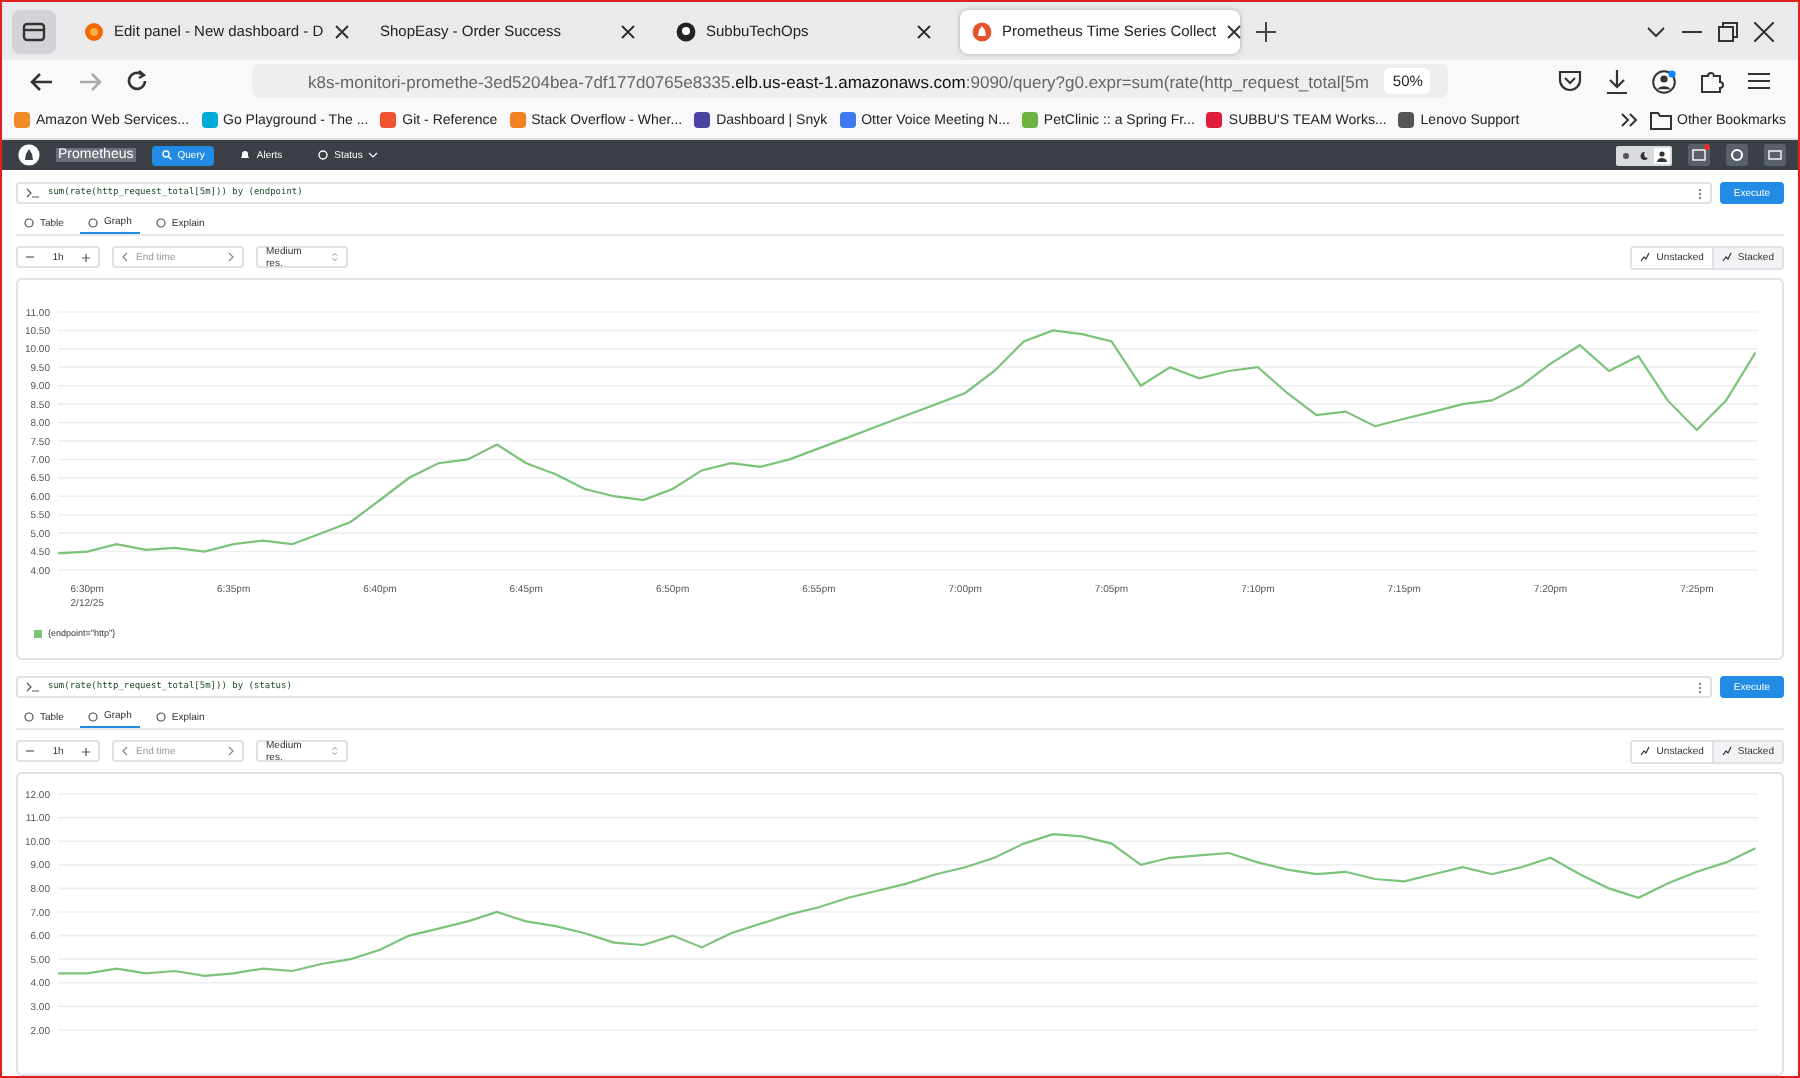 The height and width of the screenshot is (1078, 1800). I want to click on moon-icon, so click(1644, 155).